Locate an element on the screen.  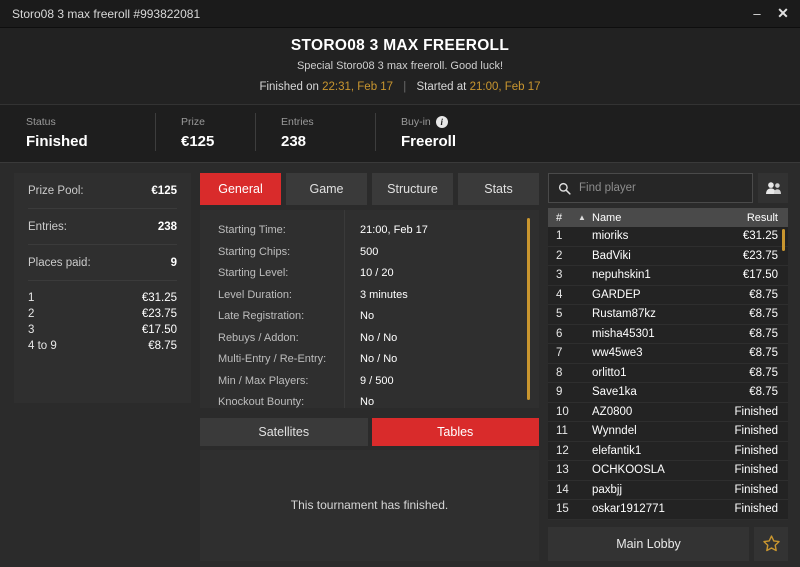
player-rank: 12 is located at coordinates (562, 450).